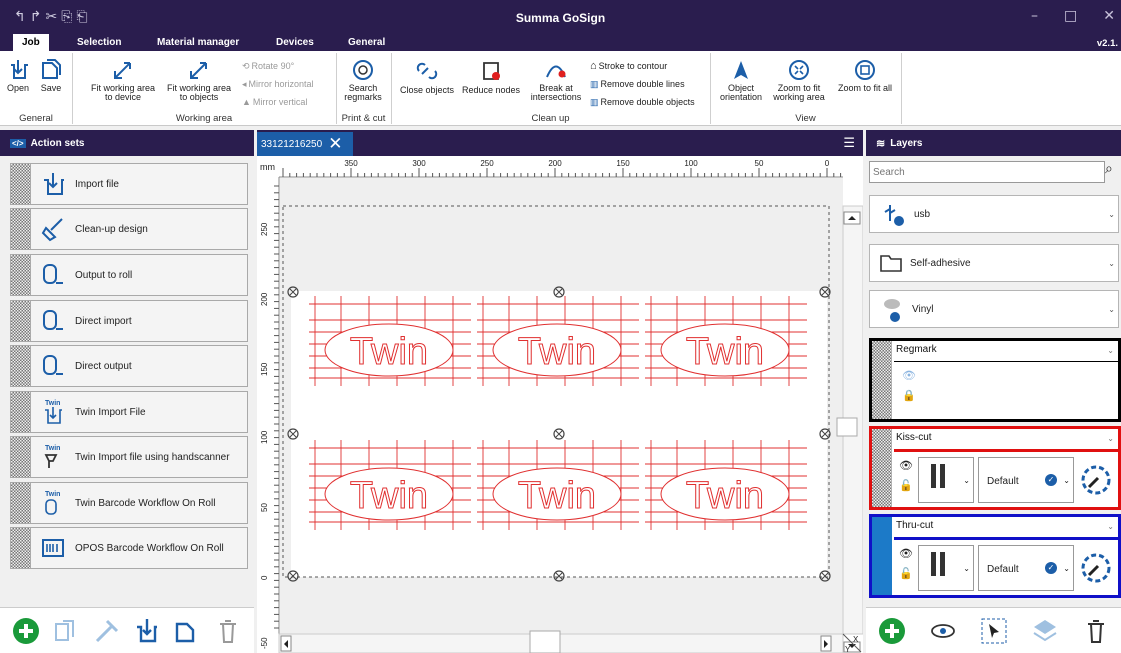 This screenshot has width=1121, height=653. Describe the element at coordinates (335, 144) in the screenshot. I see `close-tab-icon: ✕` at that location.